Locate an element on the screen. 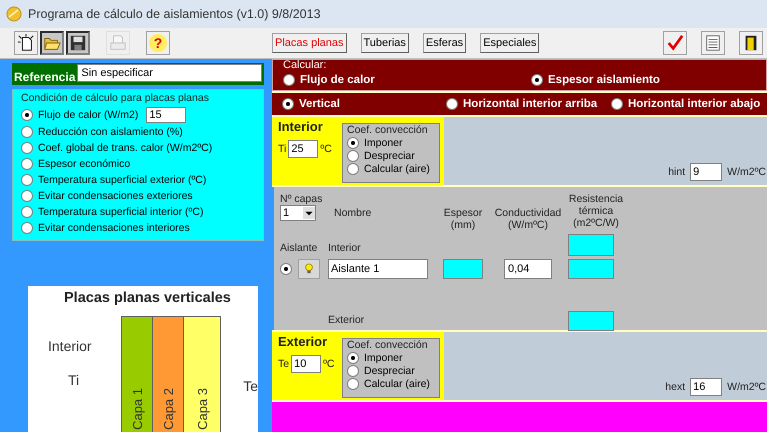  toolbar-tab: Esferas is located at coordinates (444, 43).